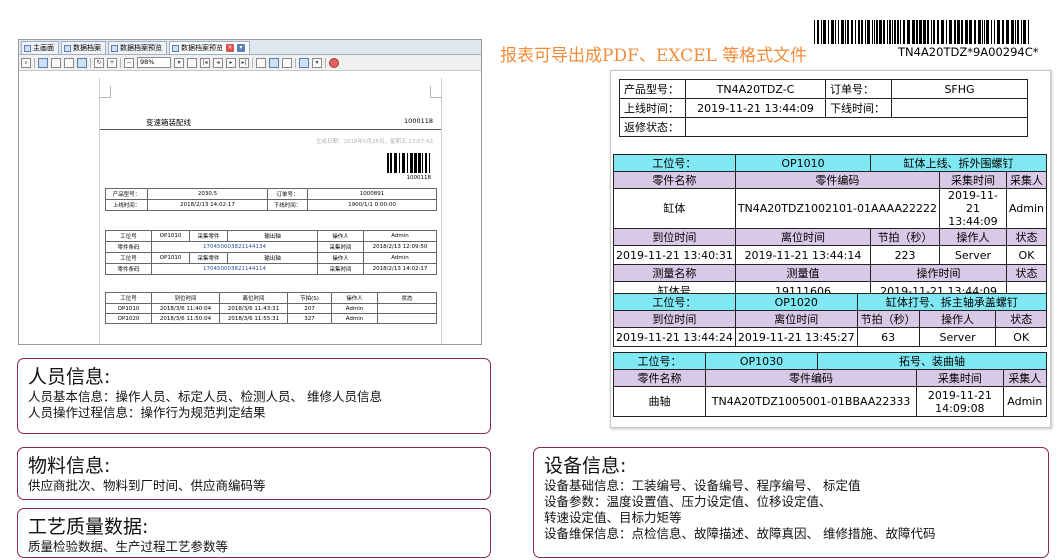 The width and height of the screenshot is (1061, 560). Describe the element at coordinates (128, 308) in the screenshot. I see `table-cell: OP1010` at that location.